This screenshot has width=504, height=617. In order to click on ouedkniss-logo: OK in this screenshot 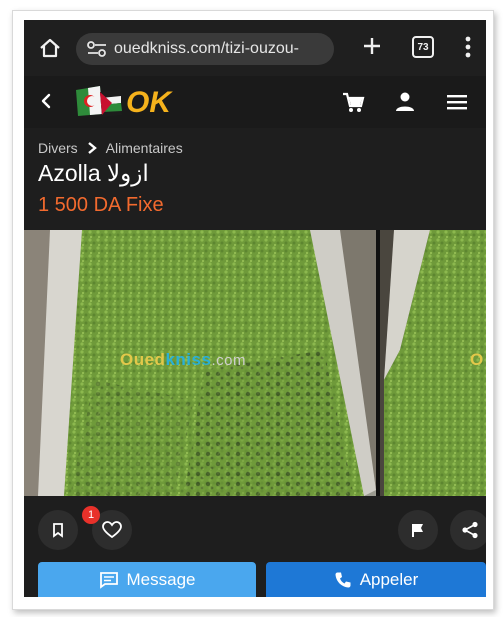, I will do `click(130, 102)`.